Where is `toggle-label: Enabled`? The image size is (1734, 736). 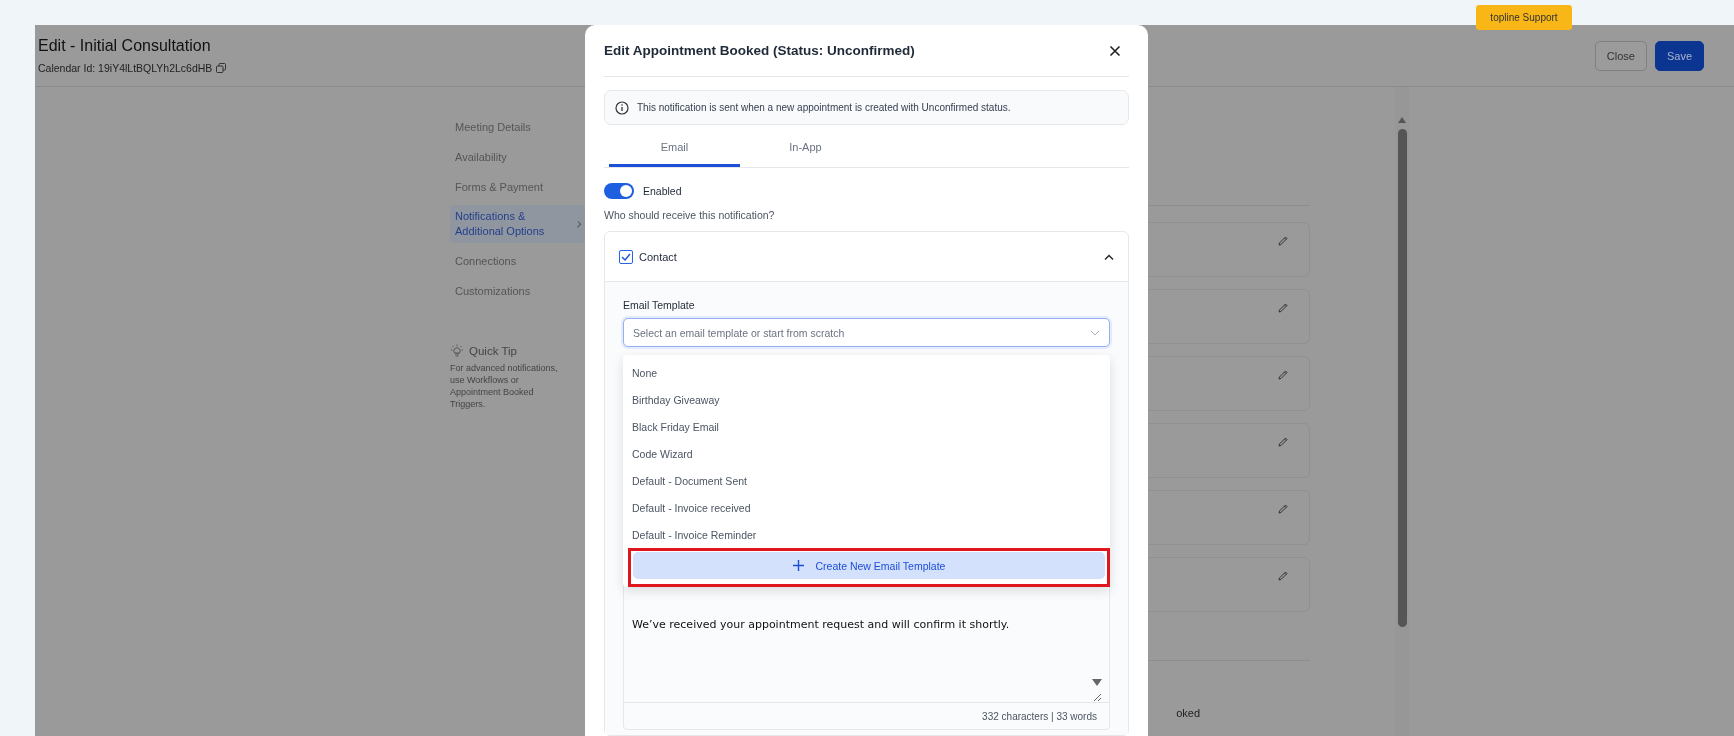
toggle-label: Enabled is located at coordinates (662, 191).